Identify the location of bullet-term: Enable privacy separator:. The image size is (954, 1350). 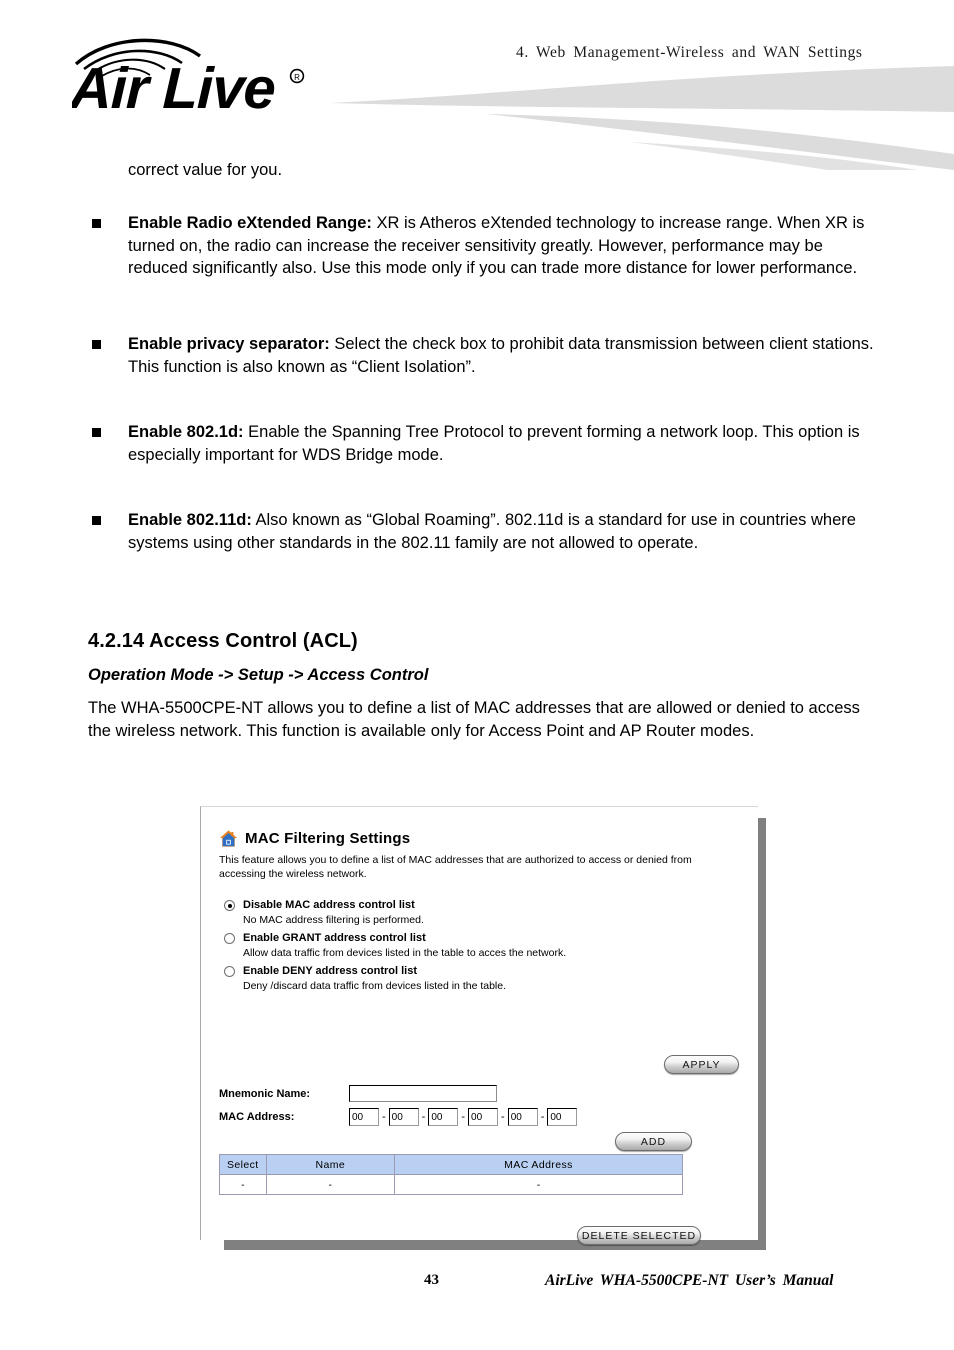
(229, 344).